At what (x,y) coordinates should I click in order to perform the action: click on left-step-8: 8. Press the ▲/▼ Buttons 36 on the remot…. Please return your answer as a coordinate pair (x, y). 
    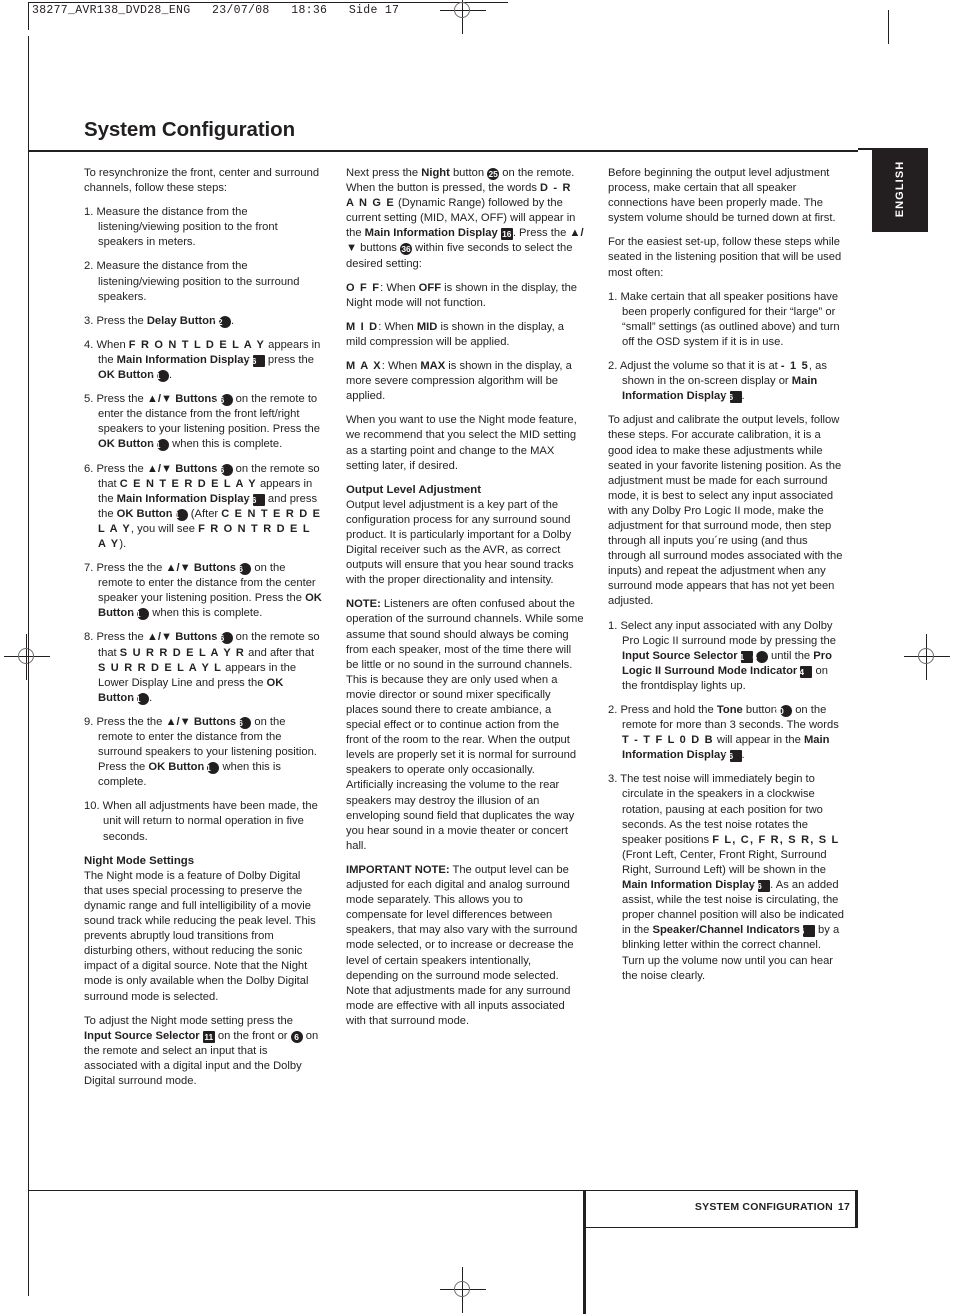
    Looking at the image, I should click on (203, 667).